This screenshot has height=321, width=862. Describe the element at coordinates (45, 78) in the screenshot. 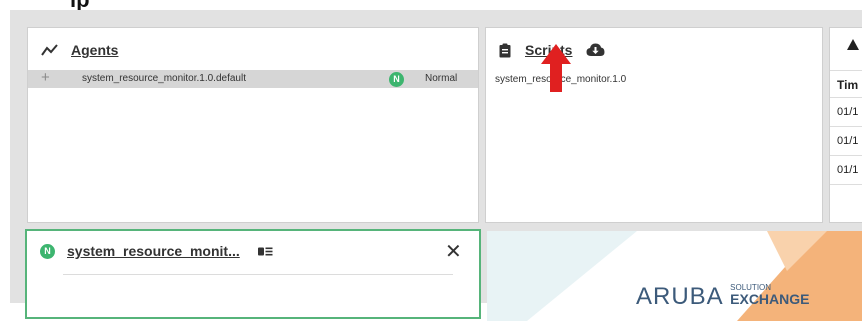

I see `expand-plus-icon: +` at that location.